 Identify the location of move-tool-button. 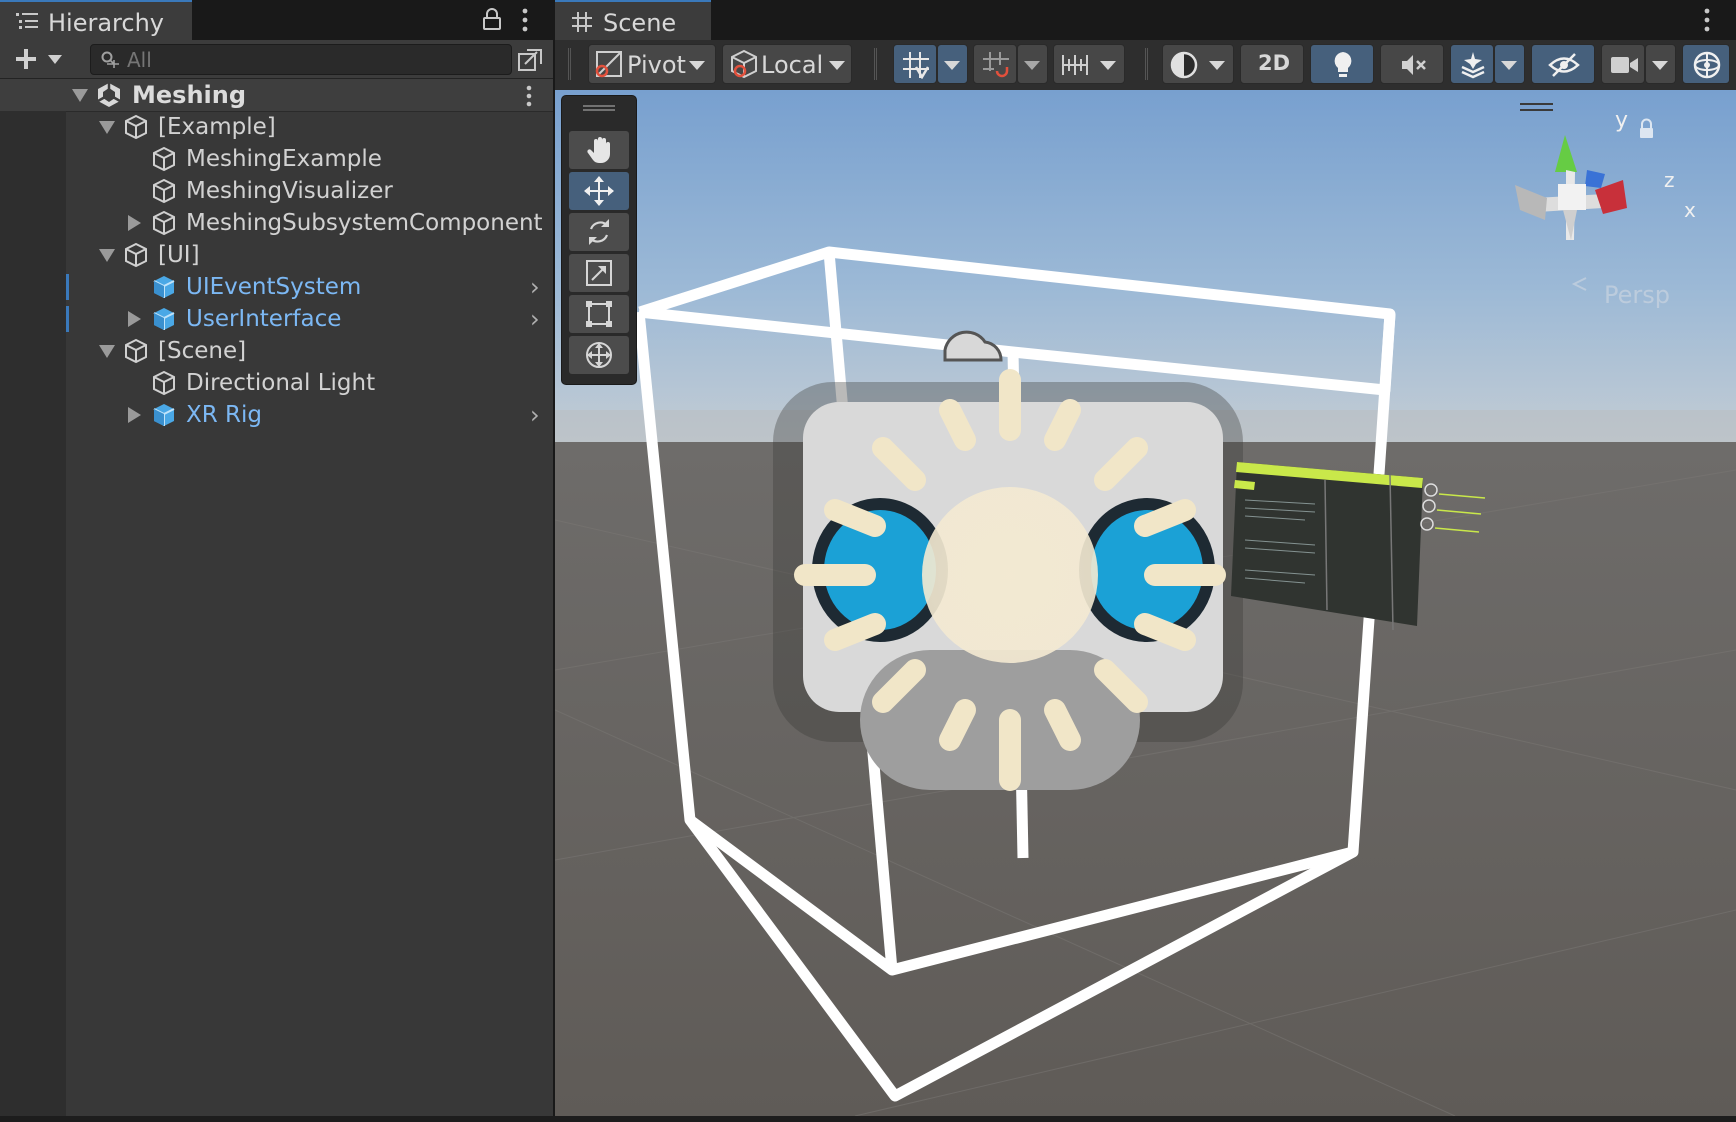
(599, 191).